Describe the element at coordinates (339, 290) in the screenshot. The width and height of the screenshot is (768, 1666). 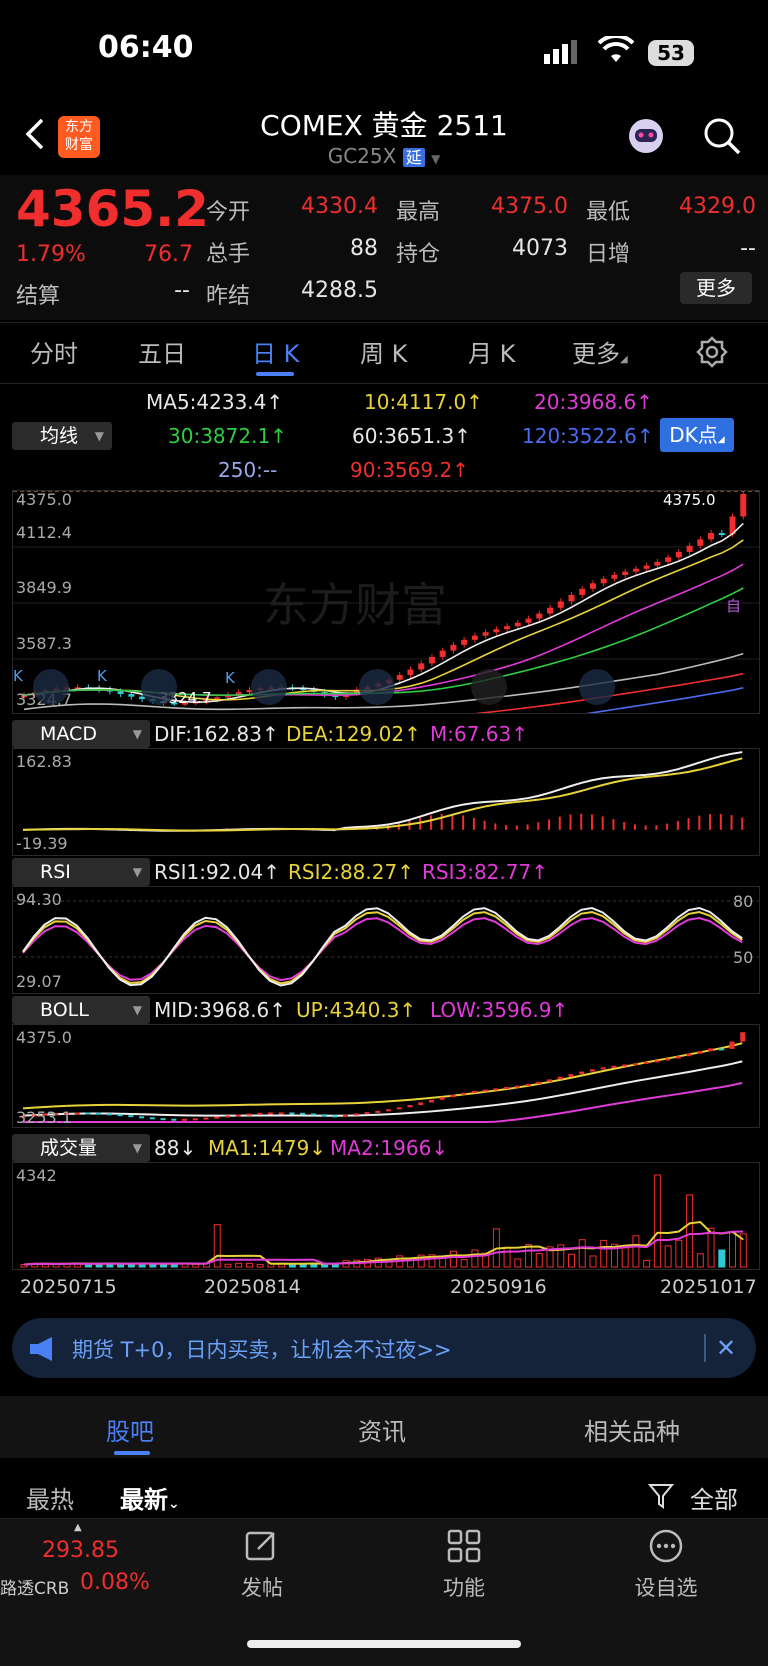
I see `prev-settle-value: 4288.5` at that location.